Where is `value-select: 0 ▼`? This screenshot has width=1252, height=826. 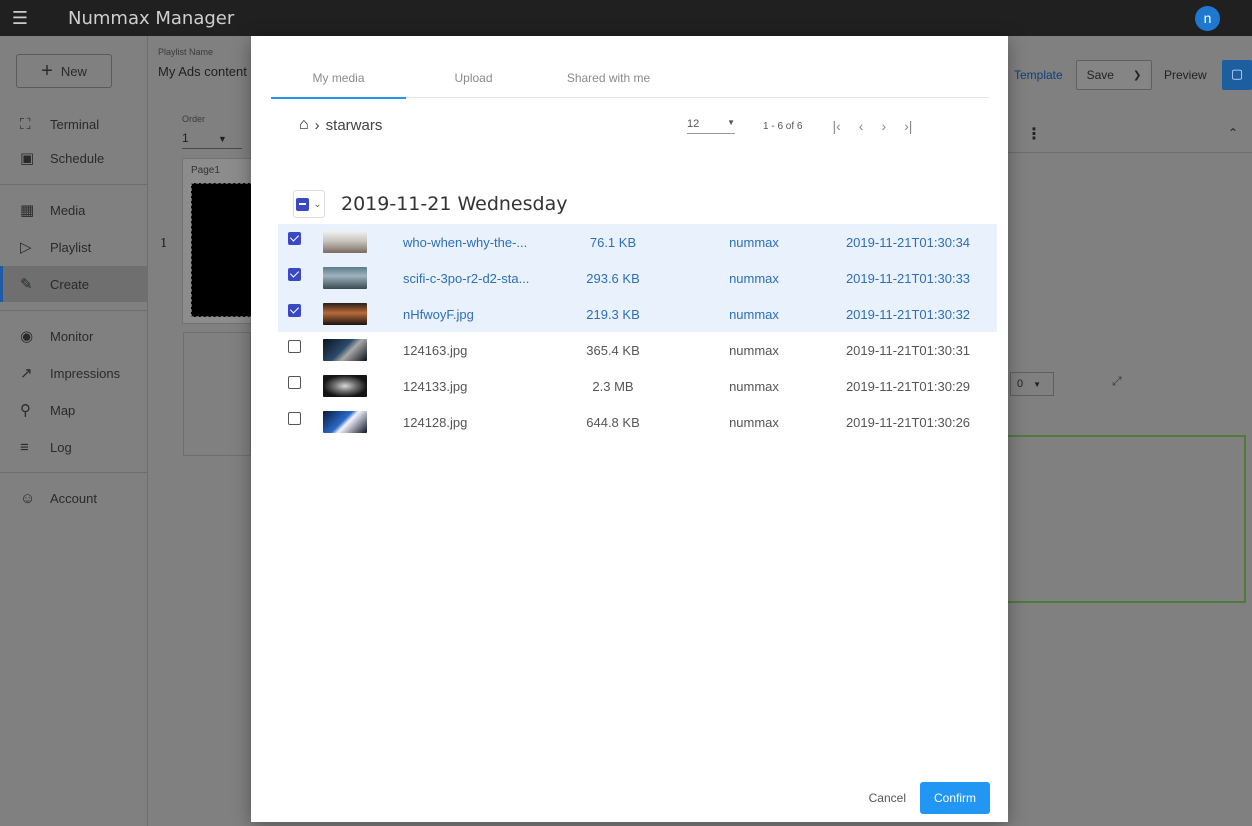
value-select: 0 ▼ is located at coordinates (1032, 384).